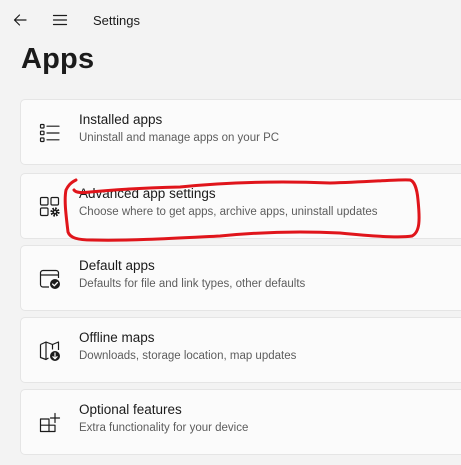  What do you see at coordinates (164, 428) in the screenshot?
I see `card-description: Extra functionality for your device` at bounding box center [164, 428].